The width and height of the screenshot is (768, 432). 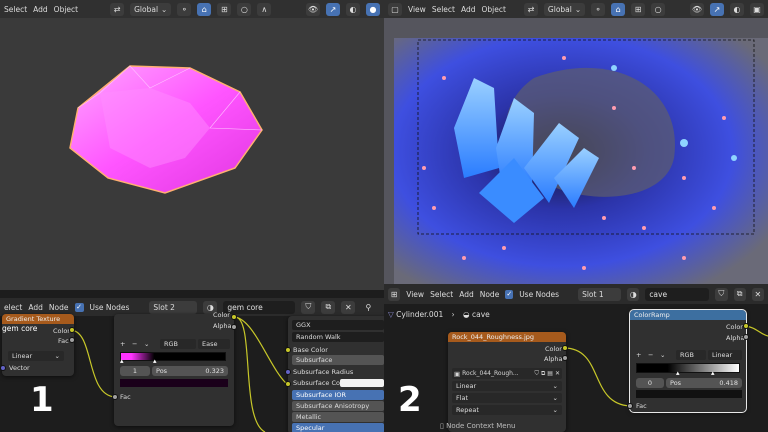 I want to click on ramp-stop-index: 1, so click(x=135, y=371).